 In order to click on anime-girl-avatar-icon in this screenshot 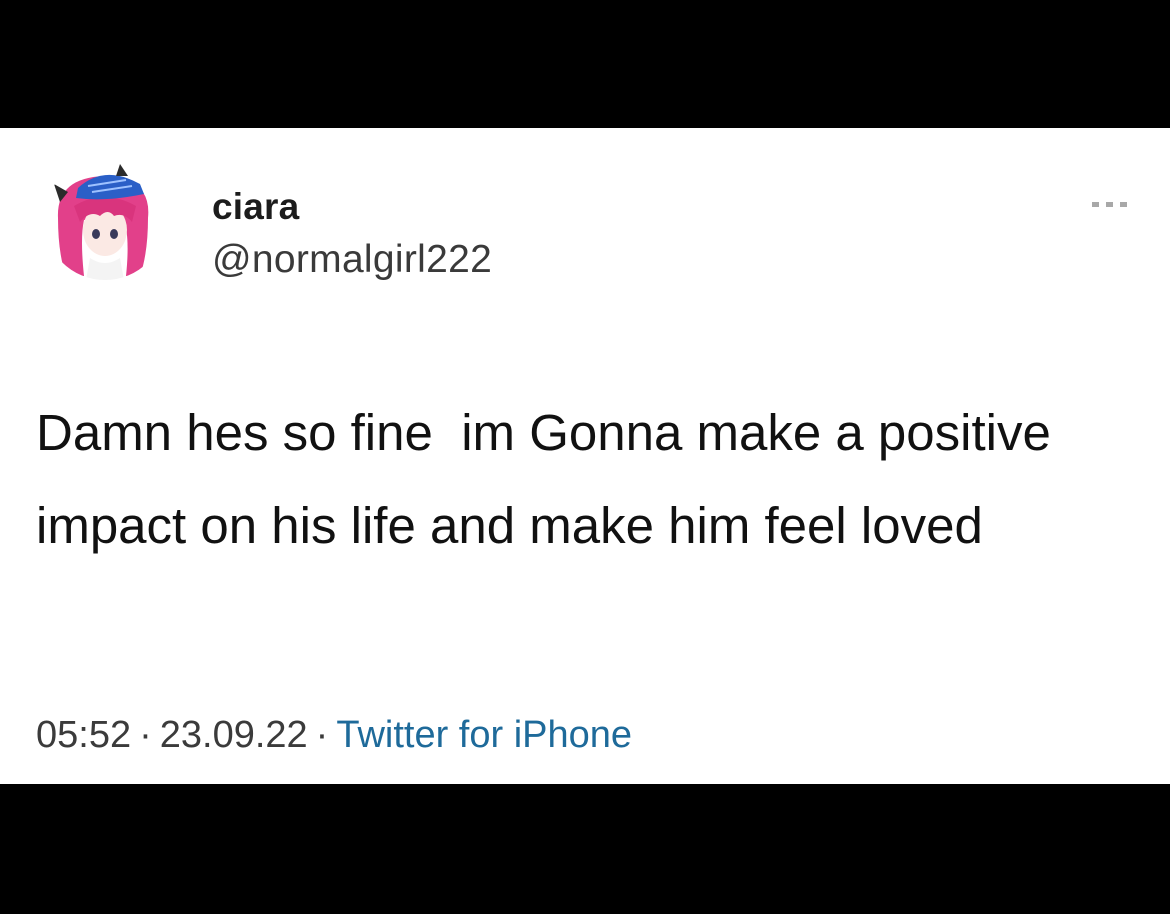, I will do `click(105, 219)`.